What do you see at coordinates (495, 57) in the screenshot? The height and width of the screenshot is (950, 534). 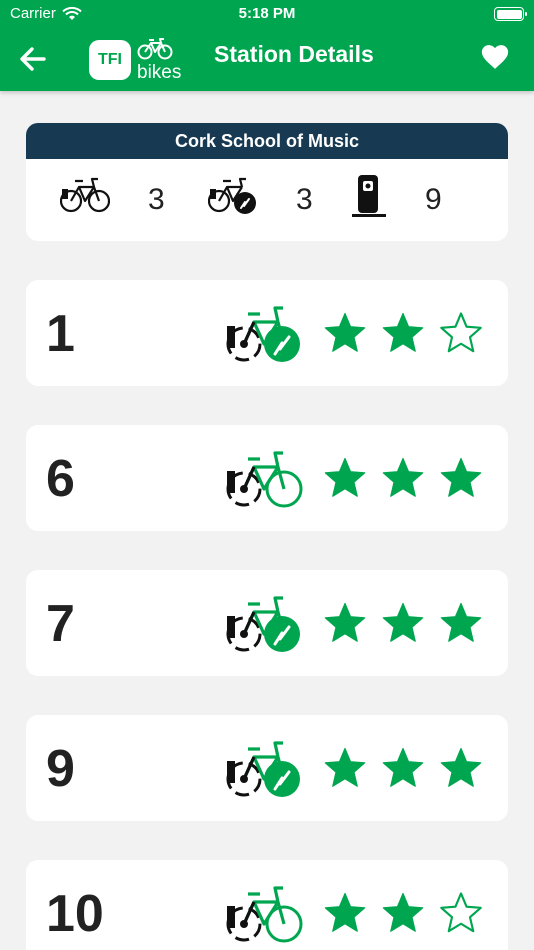 I see `favorite-heart-icon` at bounding box center [495, 57].